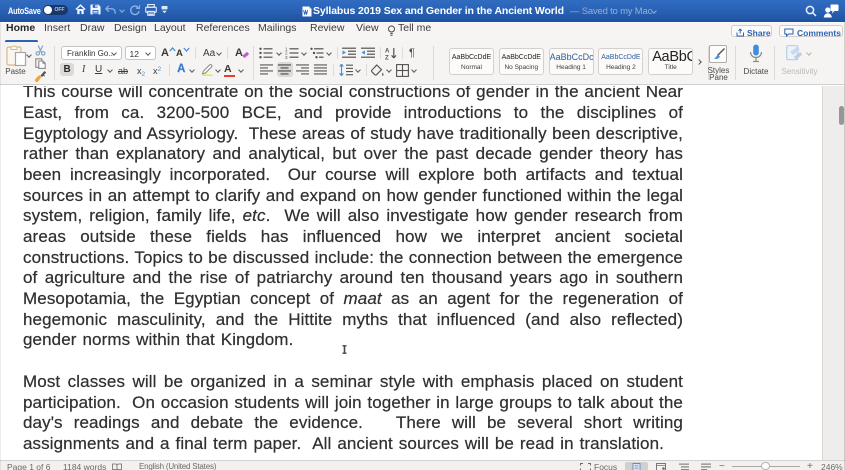  What do you see at coordinates (387, 57) in the screenshot?
I see `svg-text: Z` at bounding box center [387, 57].